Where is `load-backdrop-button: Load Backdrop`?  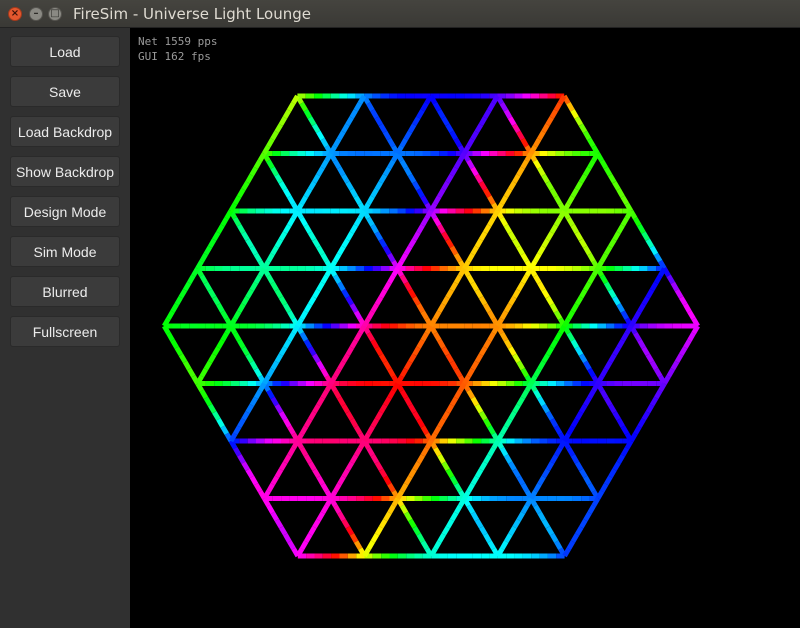
load-backdrop-button: Load Backdrop is located at coordinates (65, 131).